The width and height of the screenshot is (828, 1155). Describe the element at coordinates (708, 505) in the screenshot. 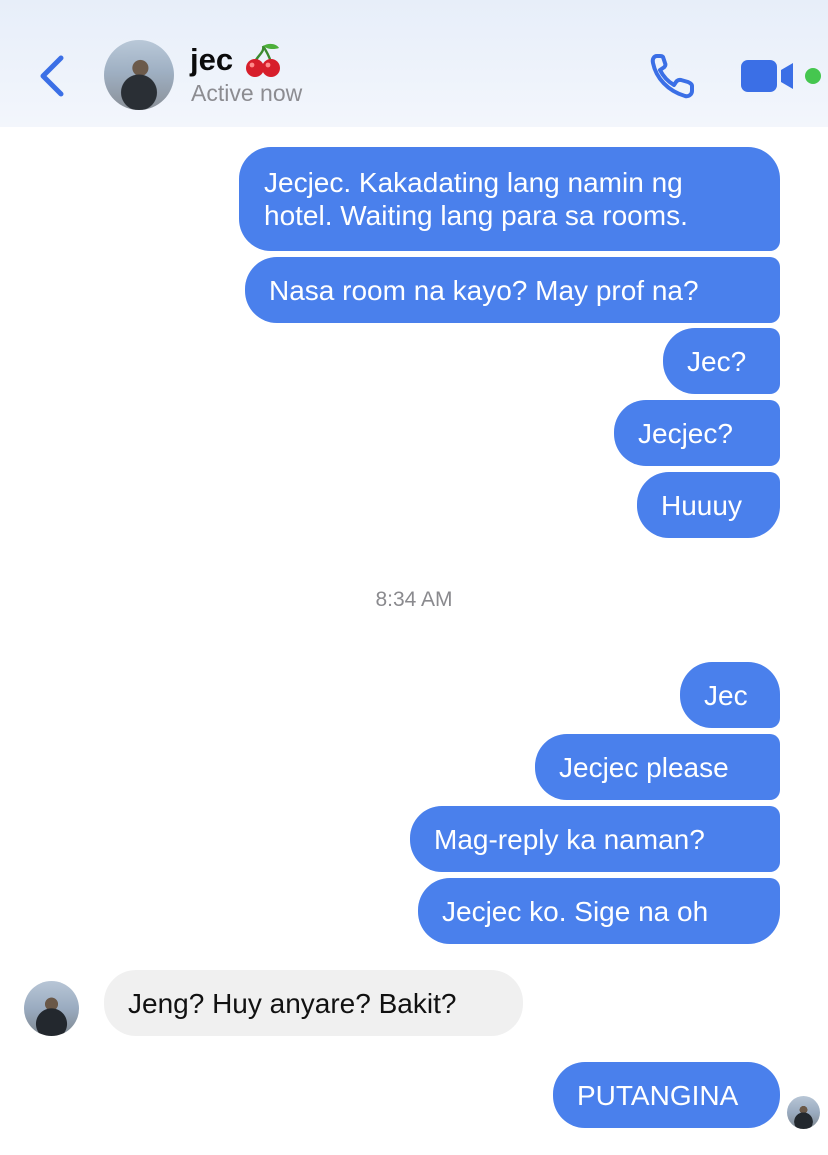

I see `outgoing-message: Huuuy` at that location.